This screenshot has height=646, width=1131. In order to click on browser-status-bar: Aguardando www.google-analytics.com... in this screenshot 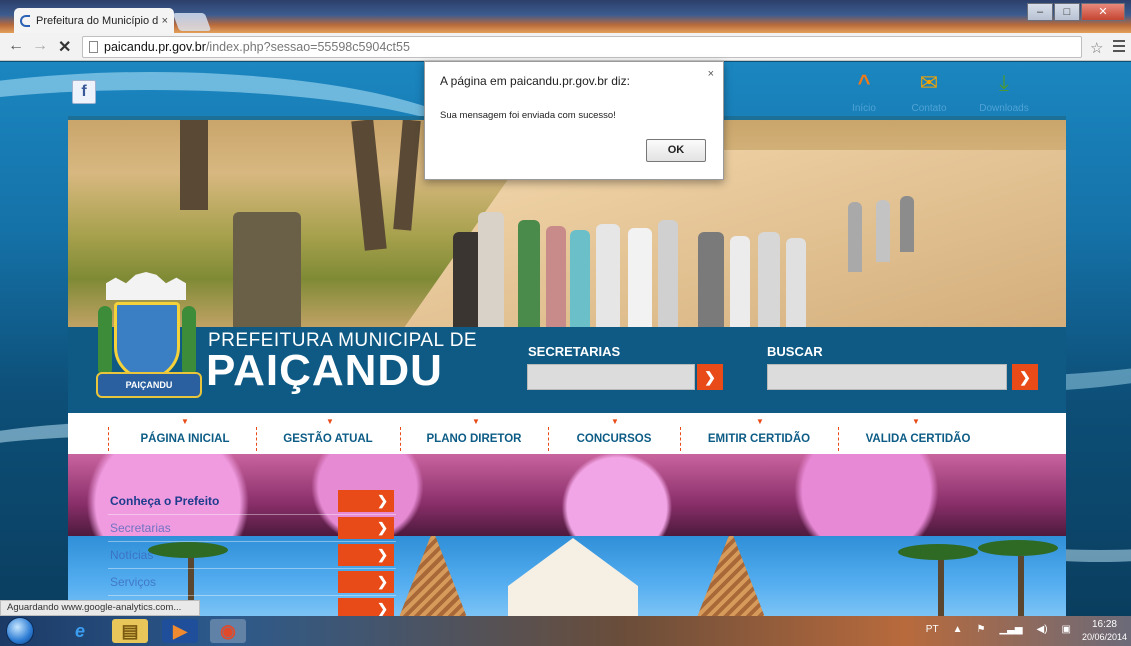, I will do `click(100, 608)`.